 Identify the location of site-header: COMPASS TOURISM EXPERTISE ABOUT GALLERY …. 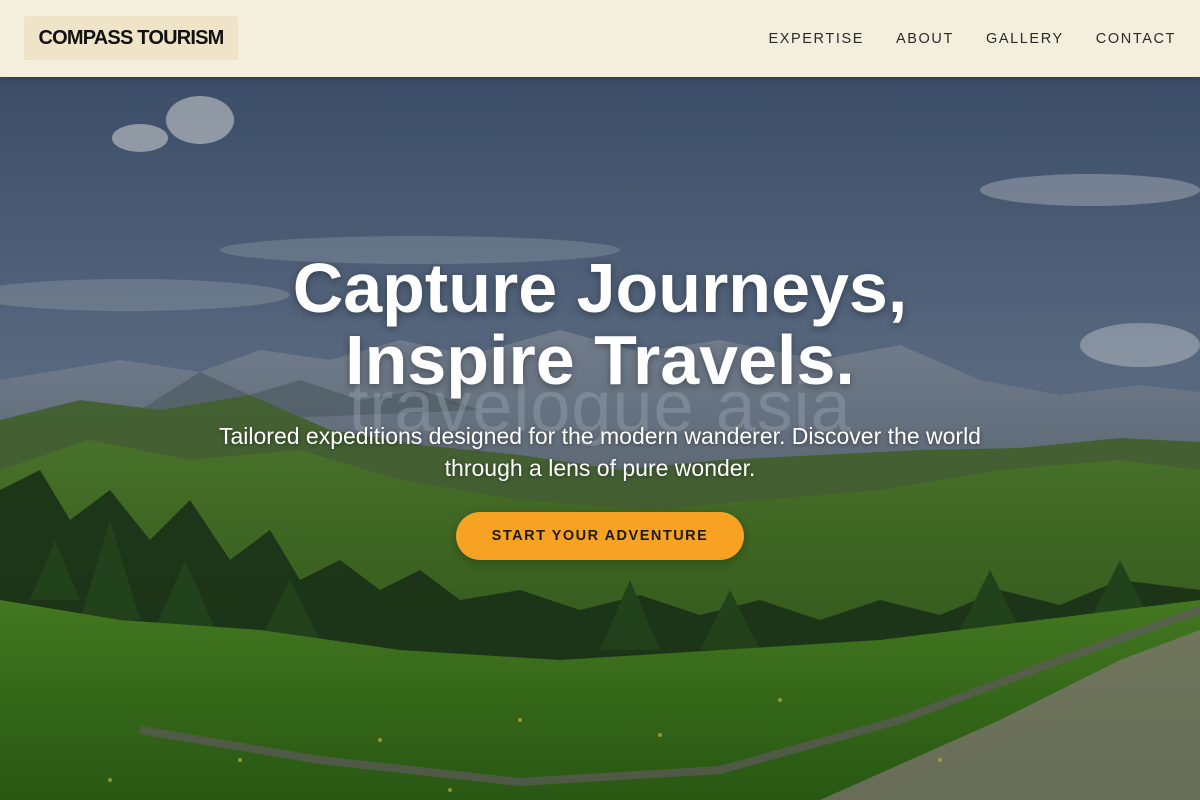
(600, 38).